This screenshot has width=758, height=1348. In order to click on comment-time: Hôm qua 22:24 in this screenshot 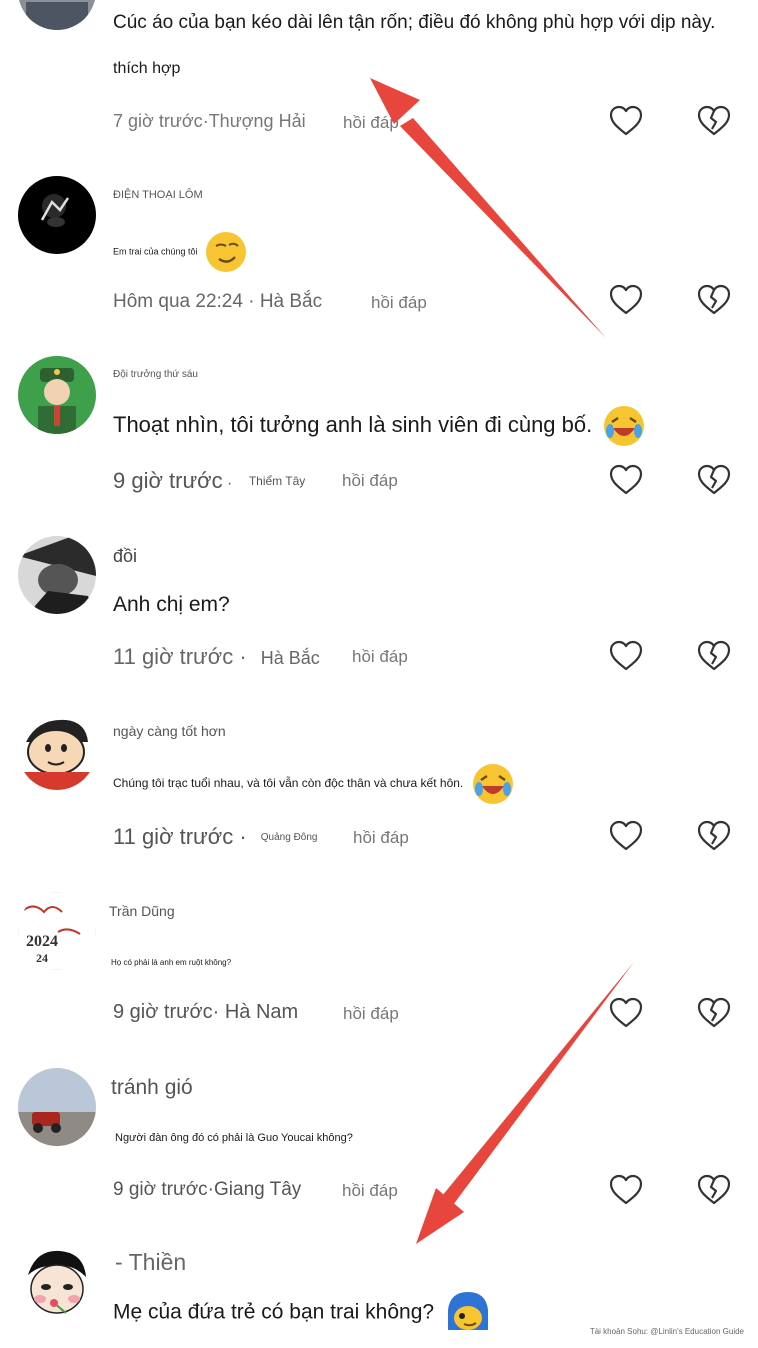, I will do `click(178, 301)`.